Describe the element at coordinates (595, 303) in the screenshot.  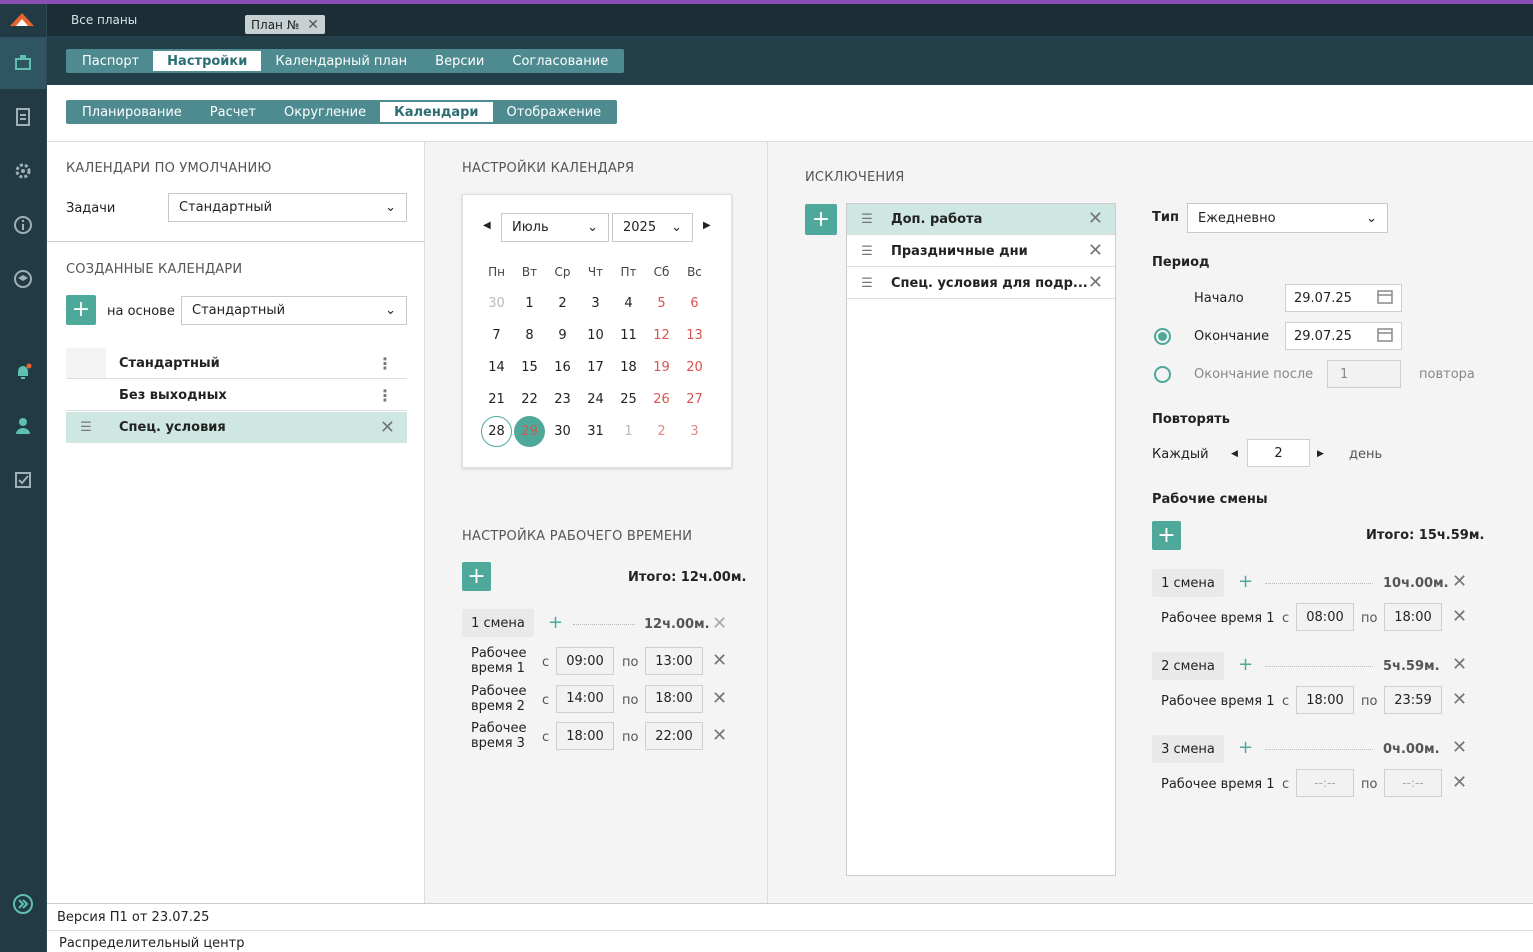
I see `calendar-day: 3` at that location.